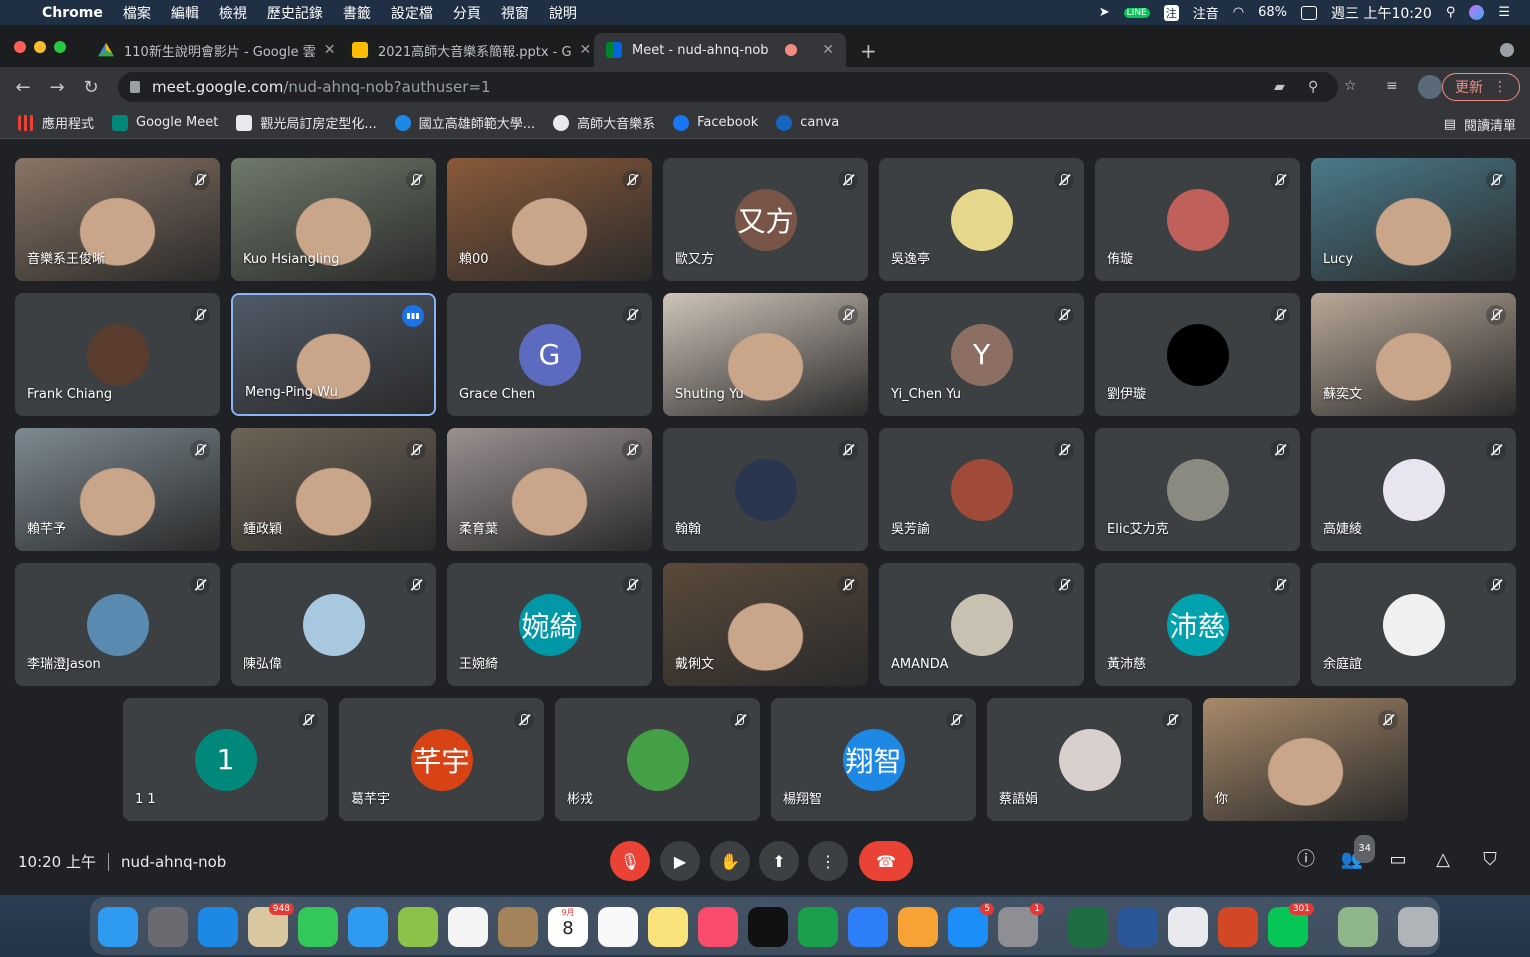 Image resolution: width=1530 pixels, height=957 pixels. I want to click on back-arrow-icon: ←, so click(23, 87).